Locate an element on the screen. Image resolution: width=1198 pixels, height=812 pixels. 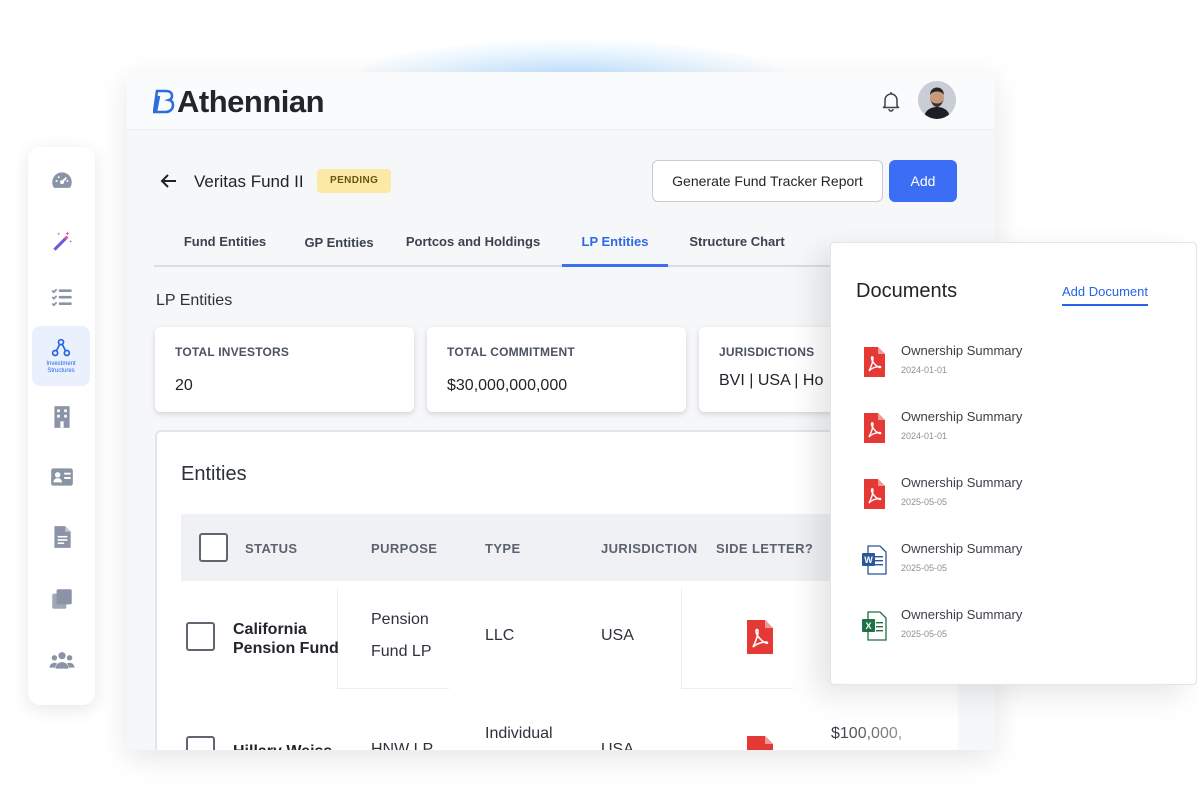
document-item: Ownership Summary 2025-05-05 is located at coordinates (1011, 498).